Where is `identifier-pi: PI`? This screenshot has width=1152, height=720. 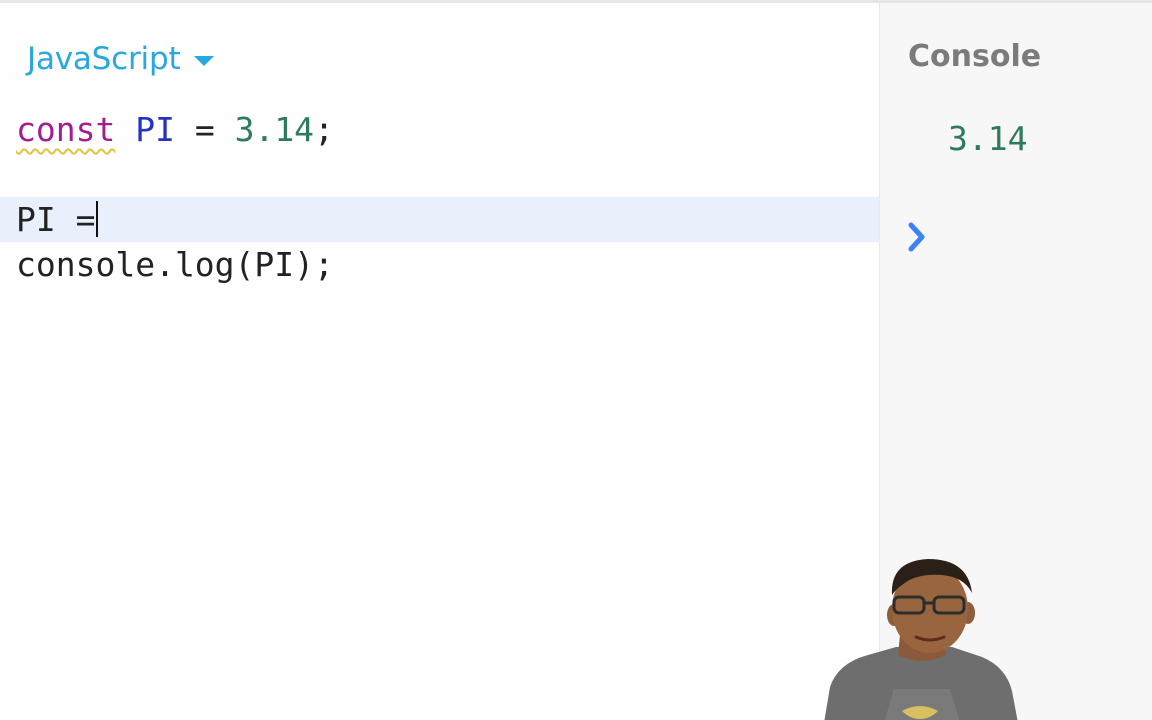
identifier-pi: PI is located at coordinates (155, 129).